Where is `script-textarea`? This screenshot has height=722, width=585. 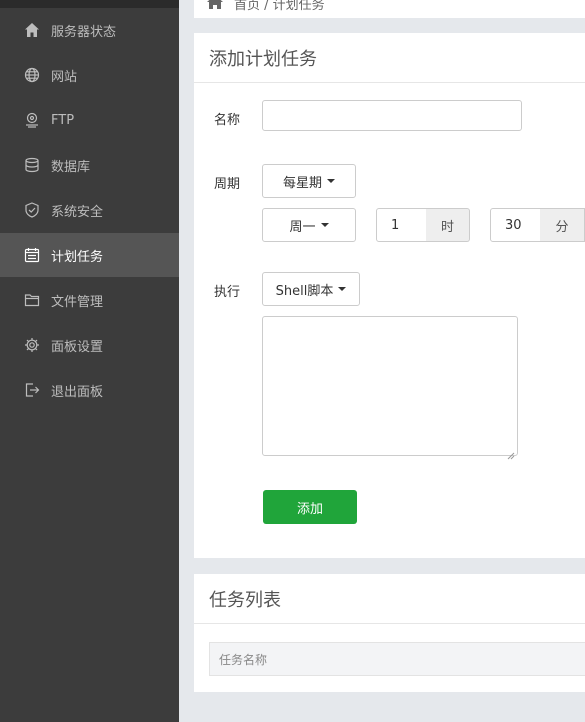 script-textarea is located at coordinates (390, 388).